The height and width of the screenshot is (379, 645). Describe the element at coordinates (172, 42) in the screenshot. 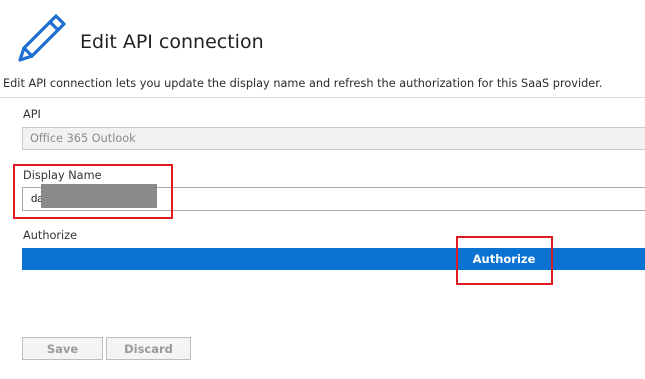

I see `page-title: Edit API connection` at that location.